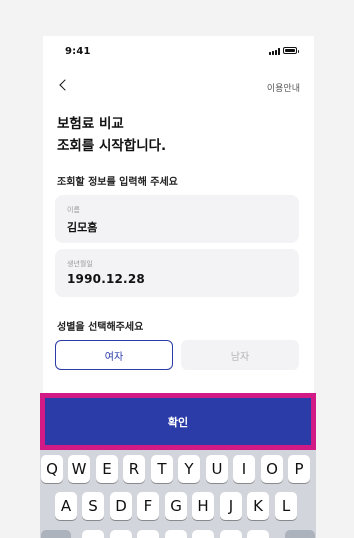 This screenshot has height=538, width=354. What do you see at coordinates (291, 50) in the screenshot?
I see `battery-icon` at bounding box center [291, 50].